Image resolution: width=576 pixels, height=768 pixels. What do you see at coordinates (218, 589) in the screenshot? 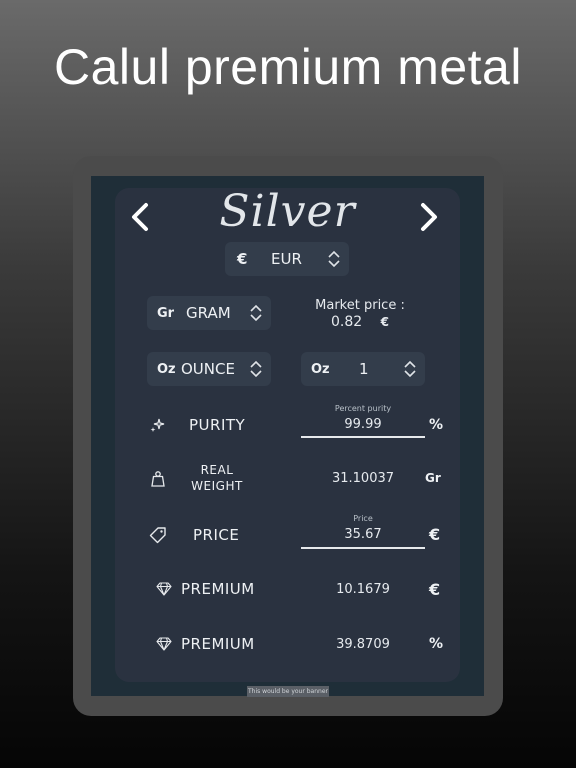
I see `premium-amount-label: PREMIUM` at bounding box center [218, 589].